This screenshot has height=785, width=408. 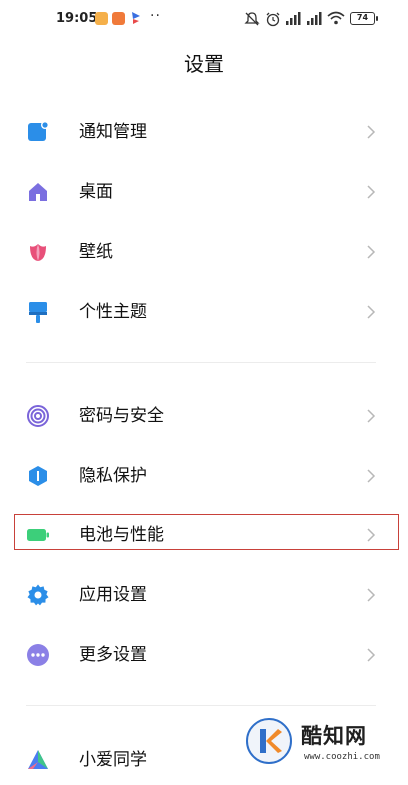 I want to click on privacy-shield-icon, so click(x=38, y=476).